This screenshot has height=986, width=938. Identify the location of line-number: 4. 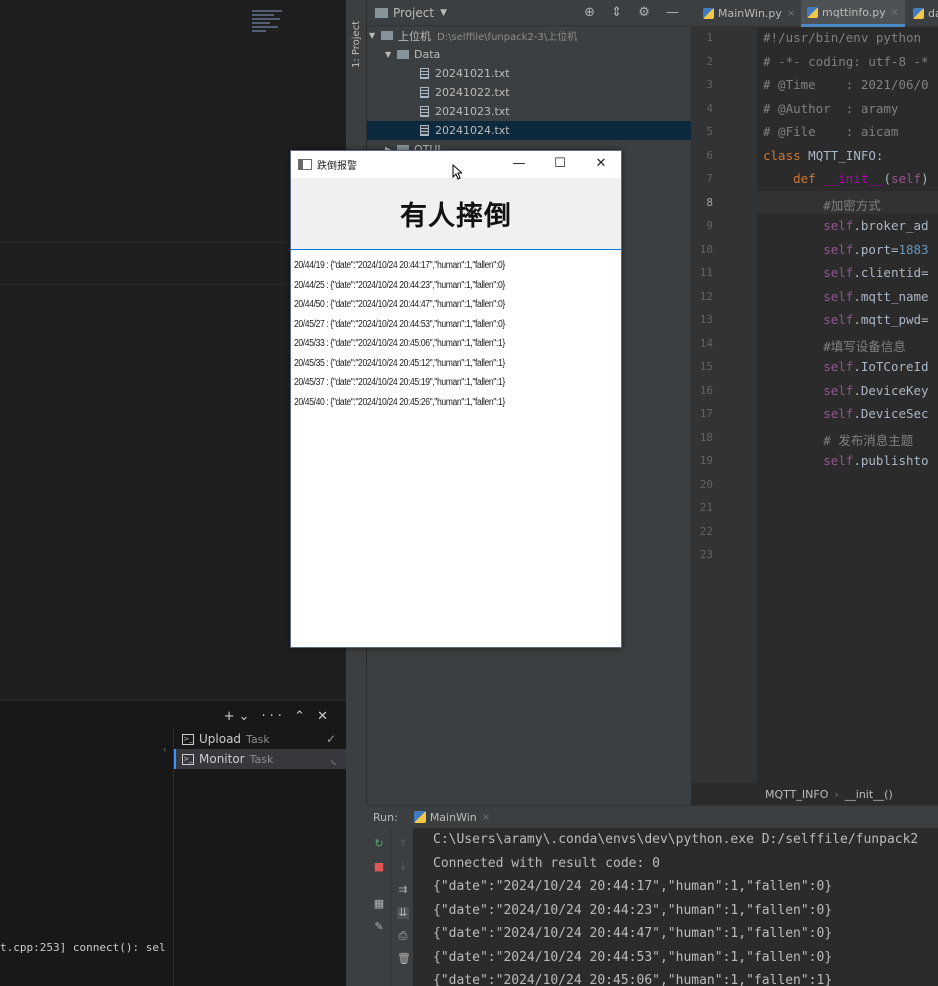
(709, 108).